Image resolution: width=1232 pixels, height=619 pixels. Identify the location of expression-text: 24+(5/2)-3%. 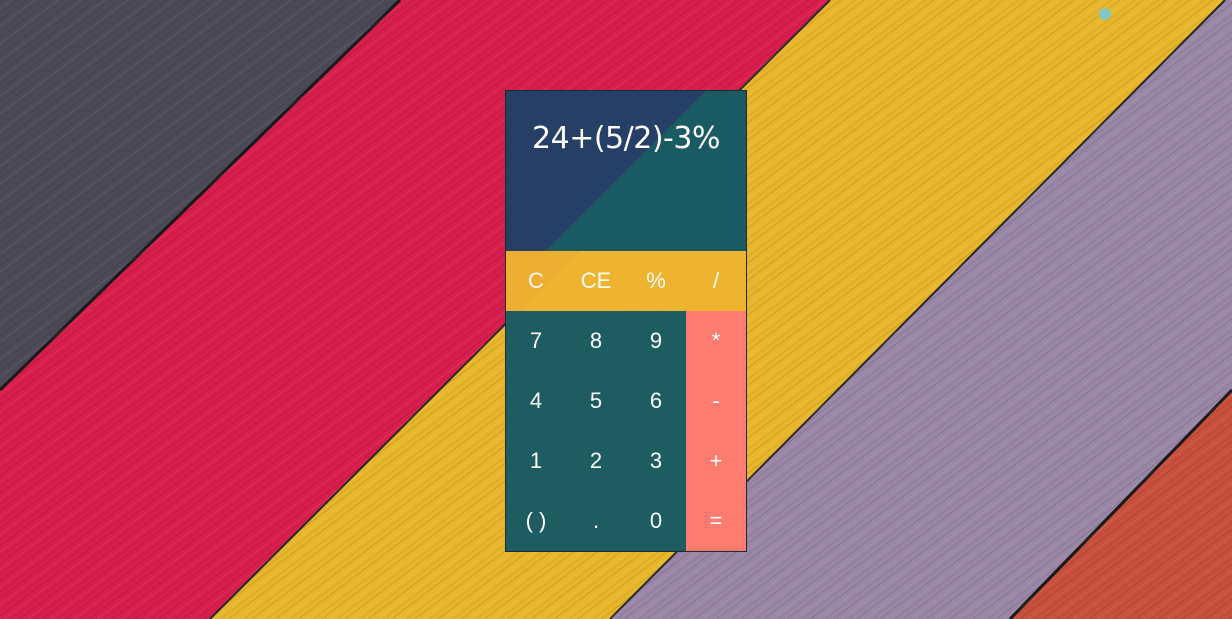
(626, 138).